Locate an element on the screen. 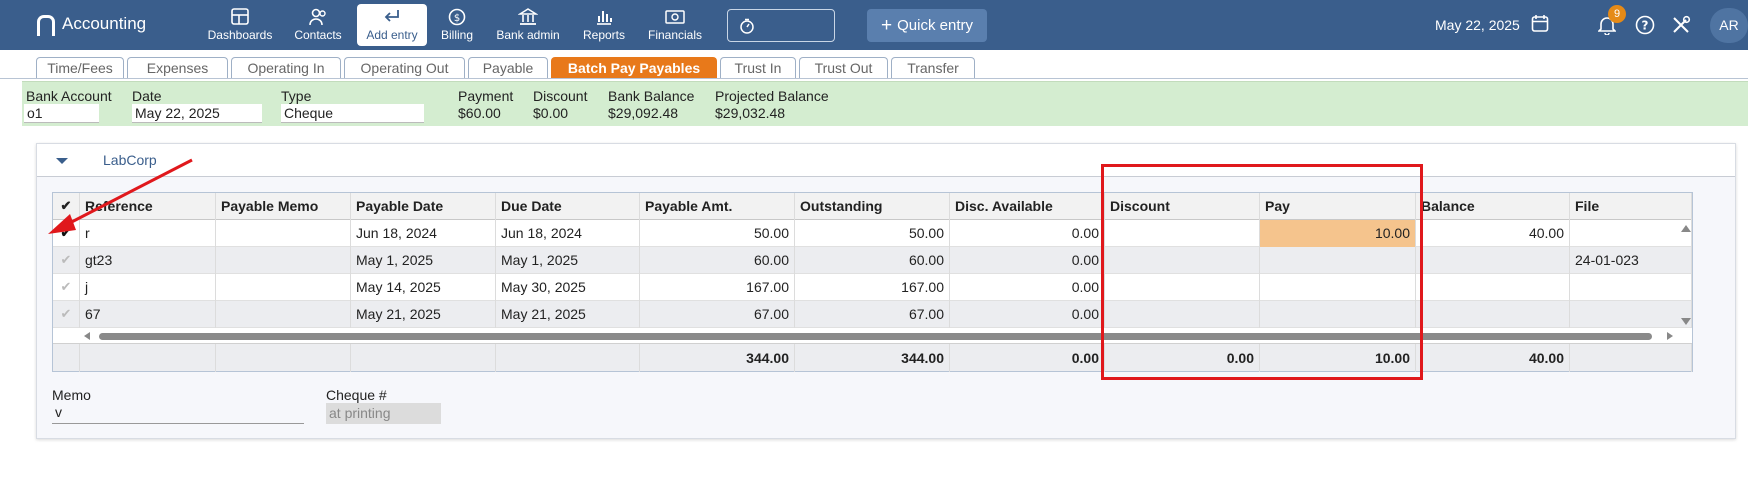  type-label: Type is located at coordinates (296, 96).